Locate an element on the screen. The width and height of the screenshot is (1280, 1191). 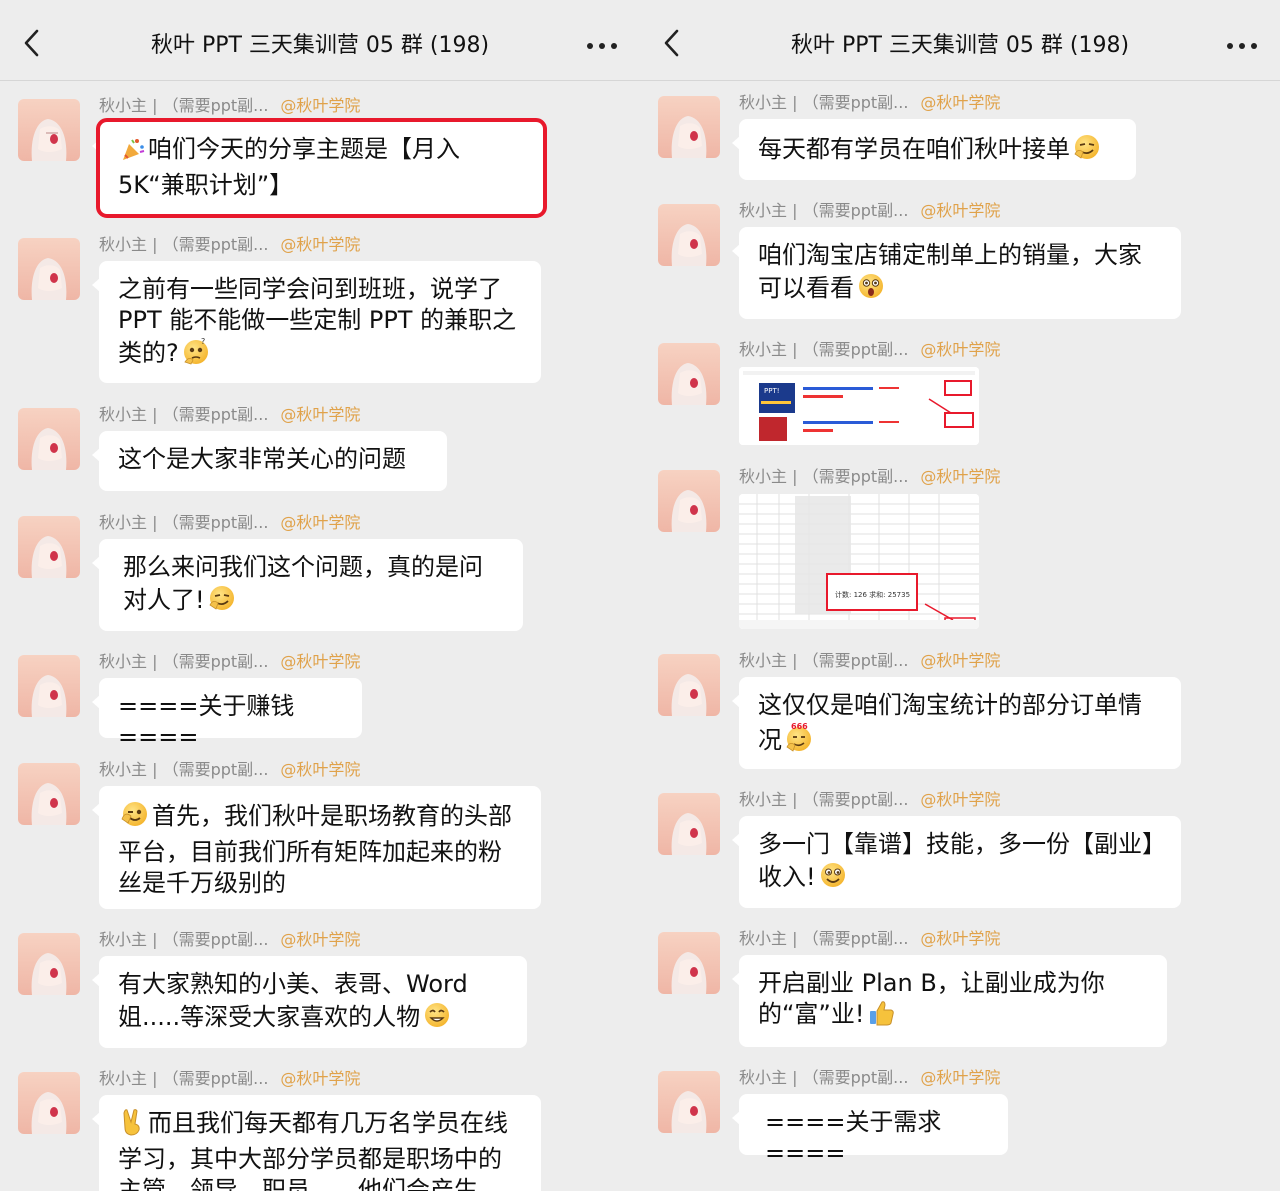
message-bubble: 开启副业 Plan B，让副业成为你的“富”业! is located at coordinates (953, 1001).